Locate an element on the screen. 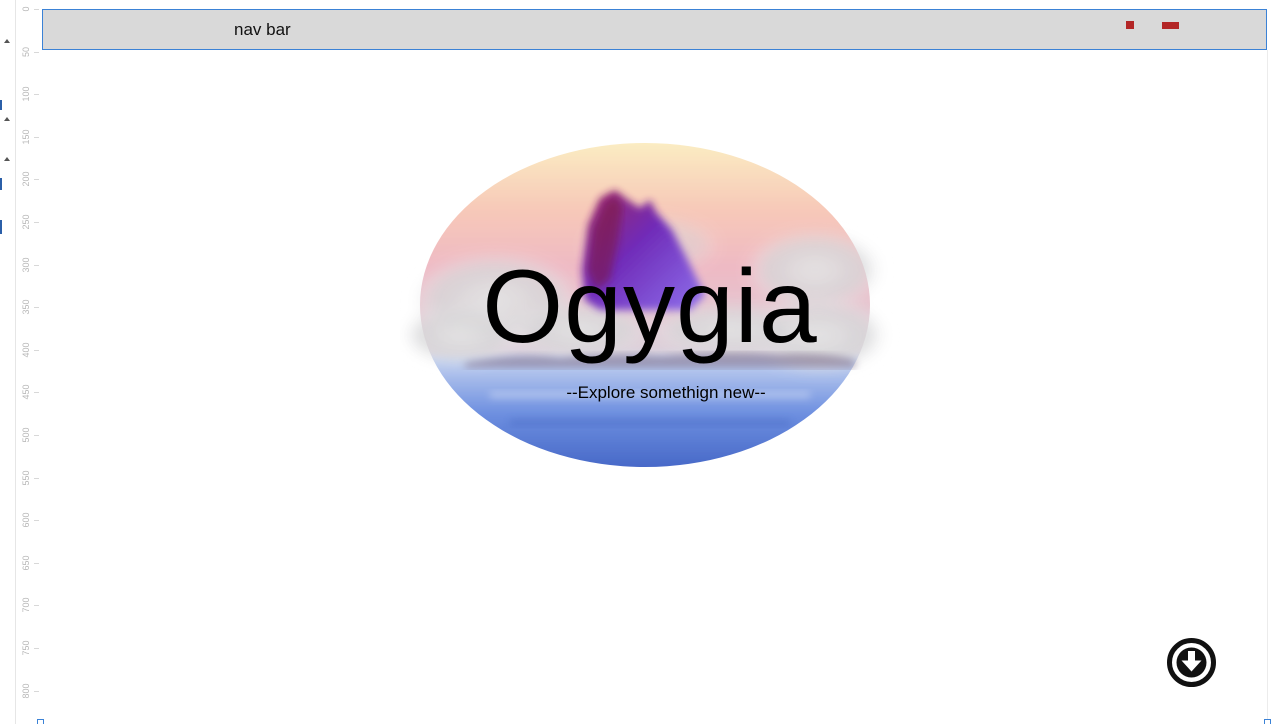 The height and width of the screenshot is (724, 1282). nav-mark-bar is located at coordinates (1170, 25).